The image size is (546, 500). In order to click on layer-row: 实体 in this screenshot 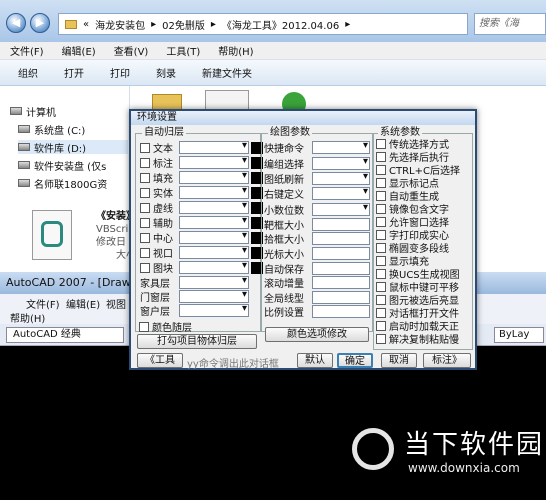, I will do `click(201, 192)`.